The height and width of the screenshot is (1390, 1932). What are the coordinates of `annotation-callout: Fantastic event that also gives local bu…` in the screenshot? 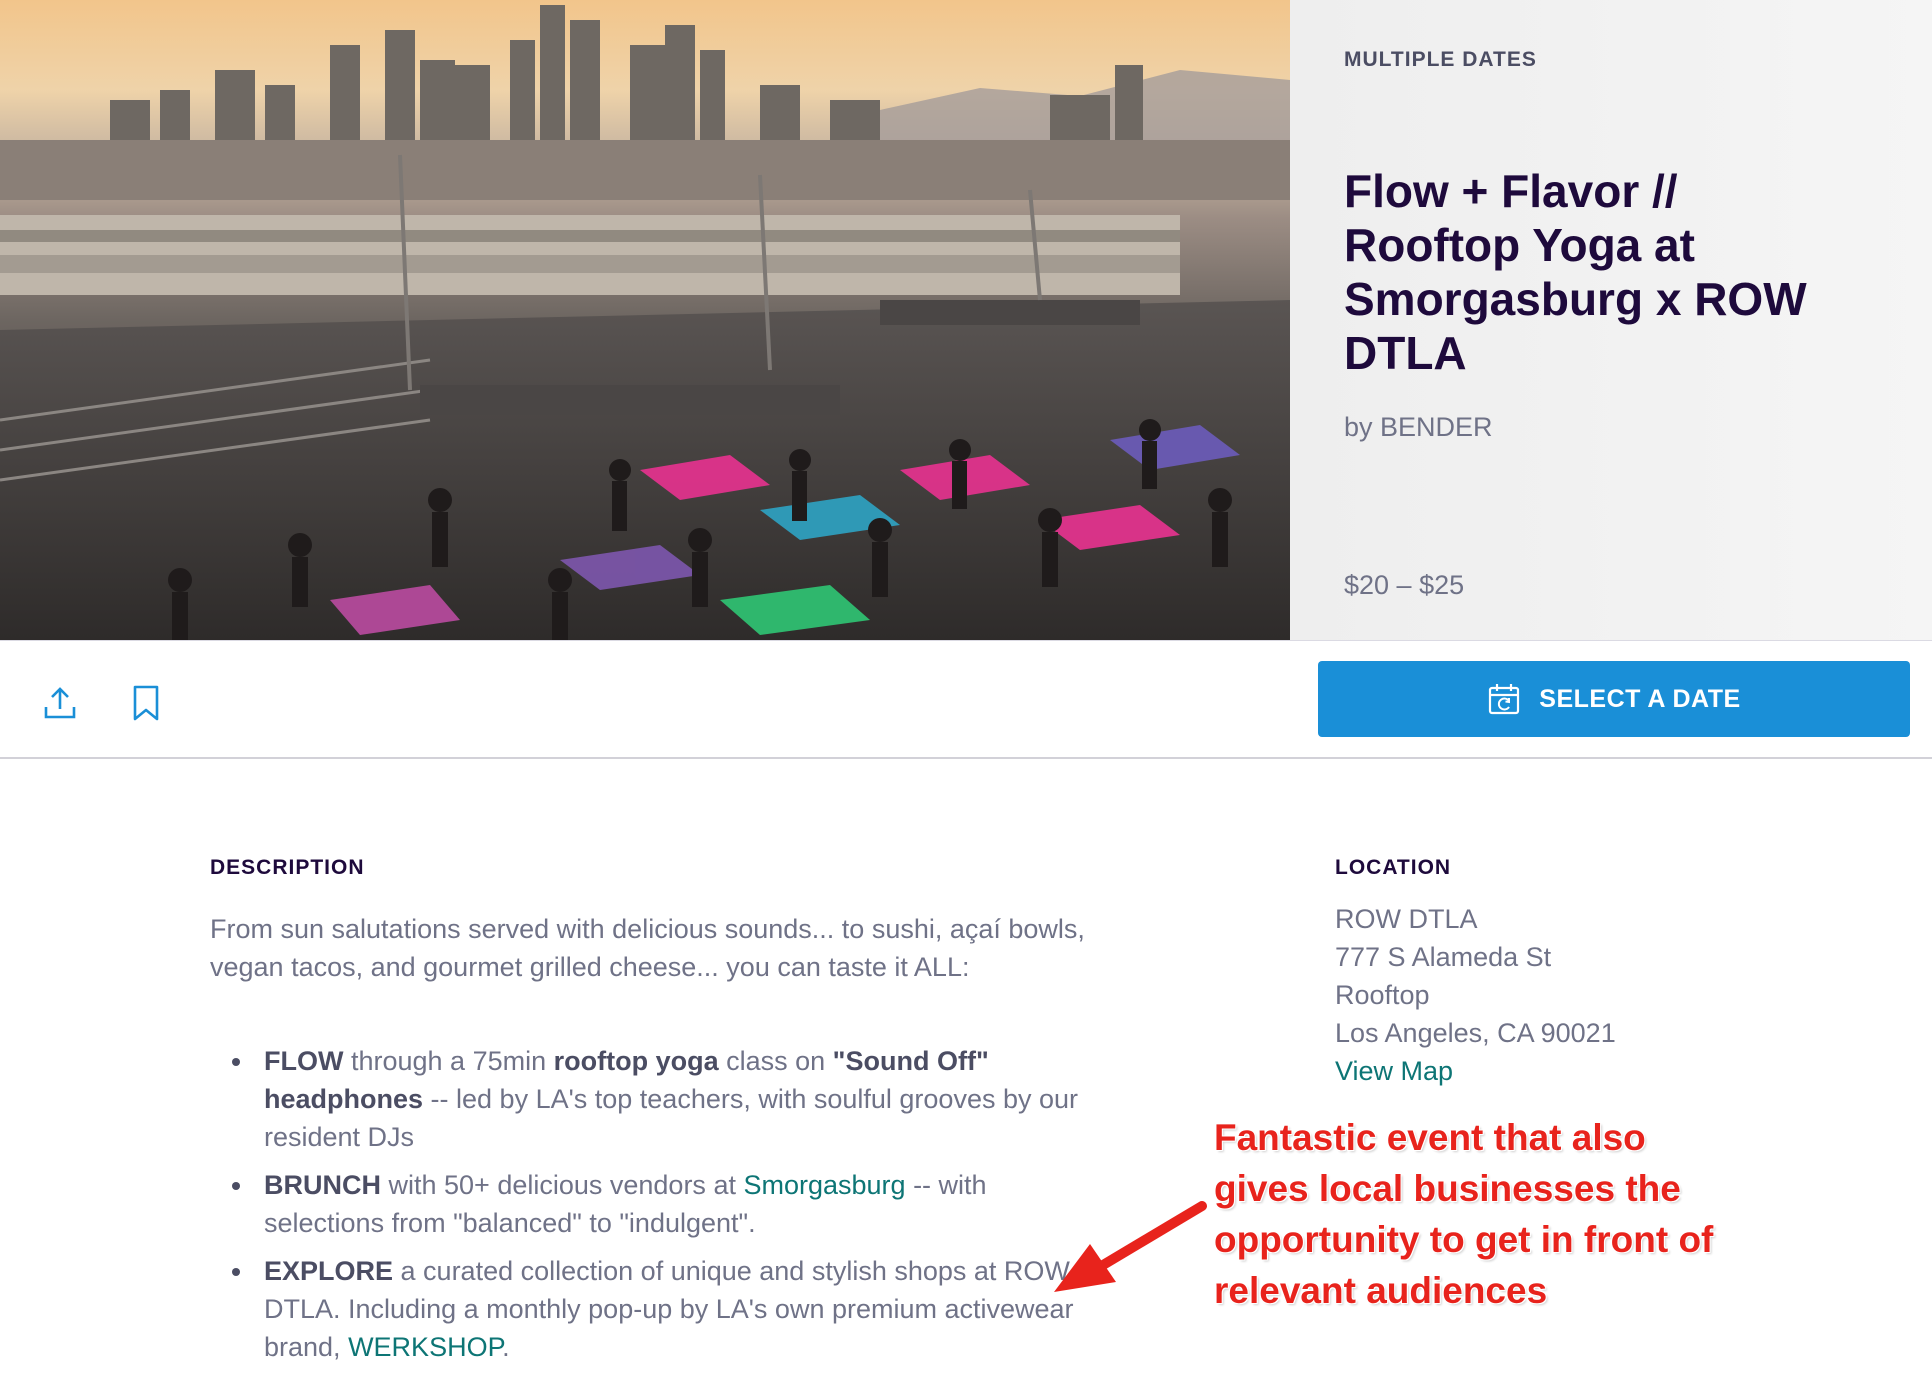 It's located at (1464, 1214).